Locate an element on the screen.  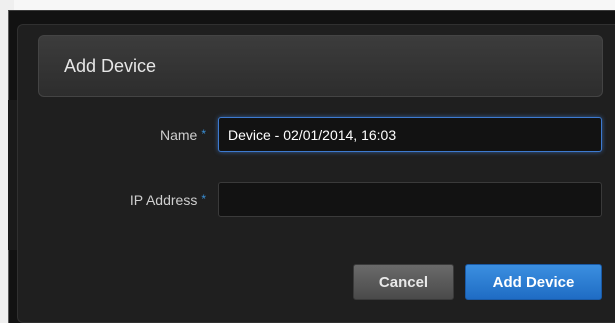
window-frame-top is located at coordinates (307, 5).